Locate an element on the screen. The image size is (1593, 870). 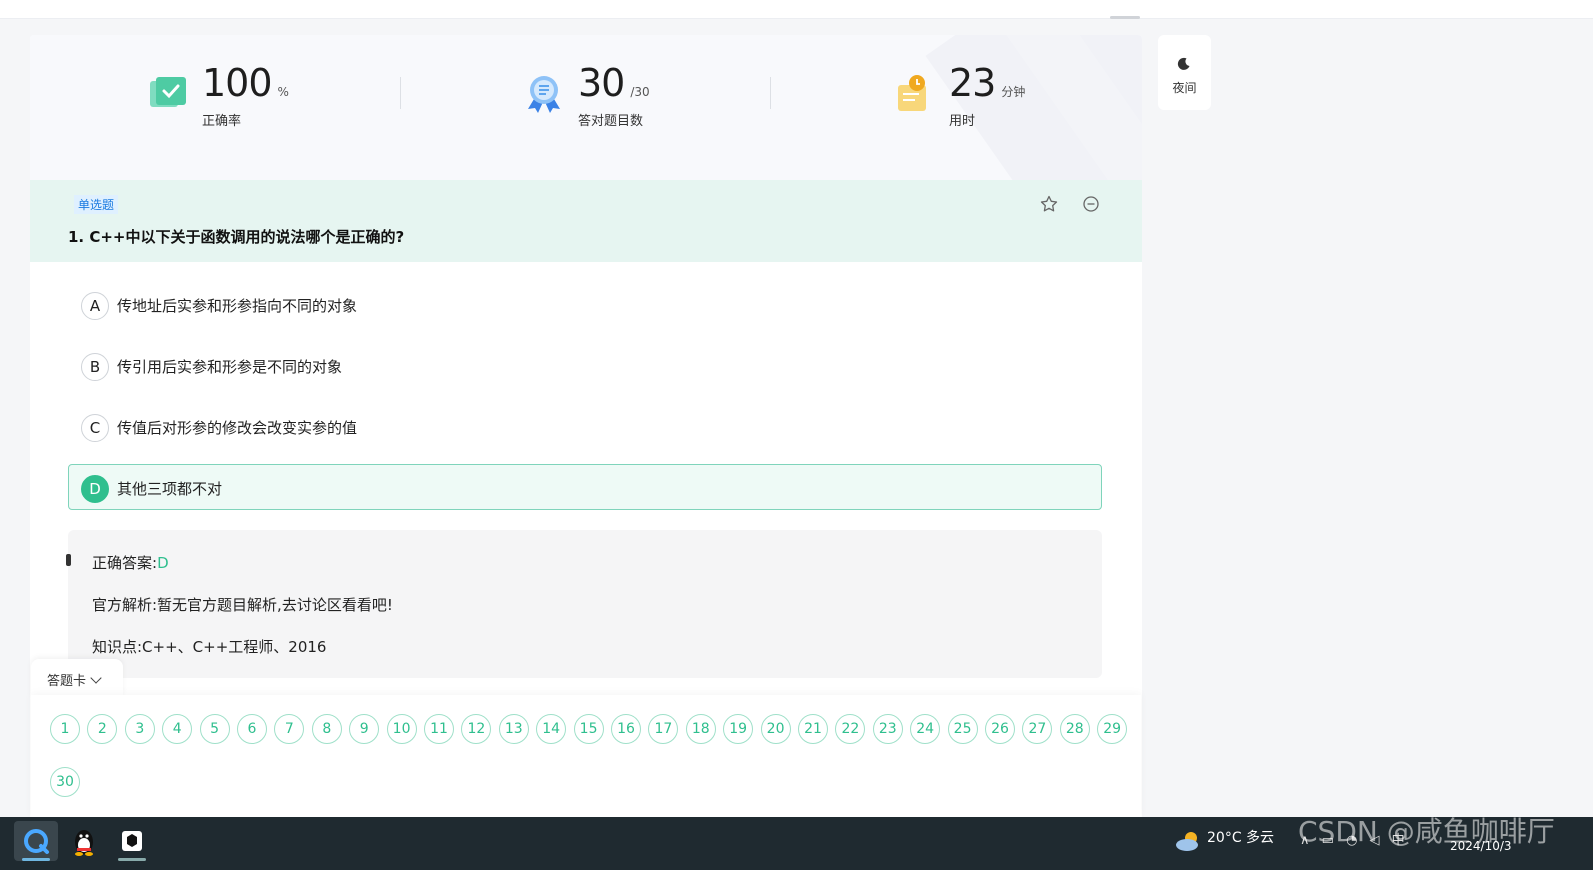
correct-count-value: 30/30 is located at coordinates (614, 83).